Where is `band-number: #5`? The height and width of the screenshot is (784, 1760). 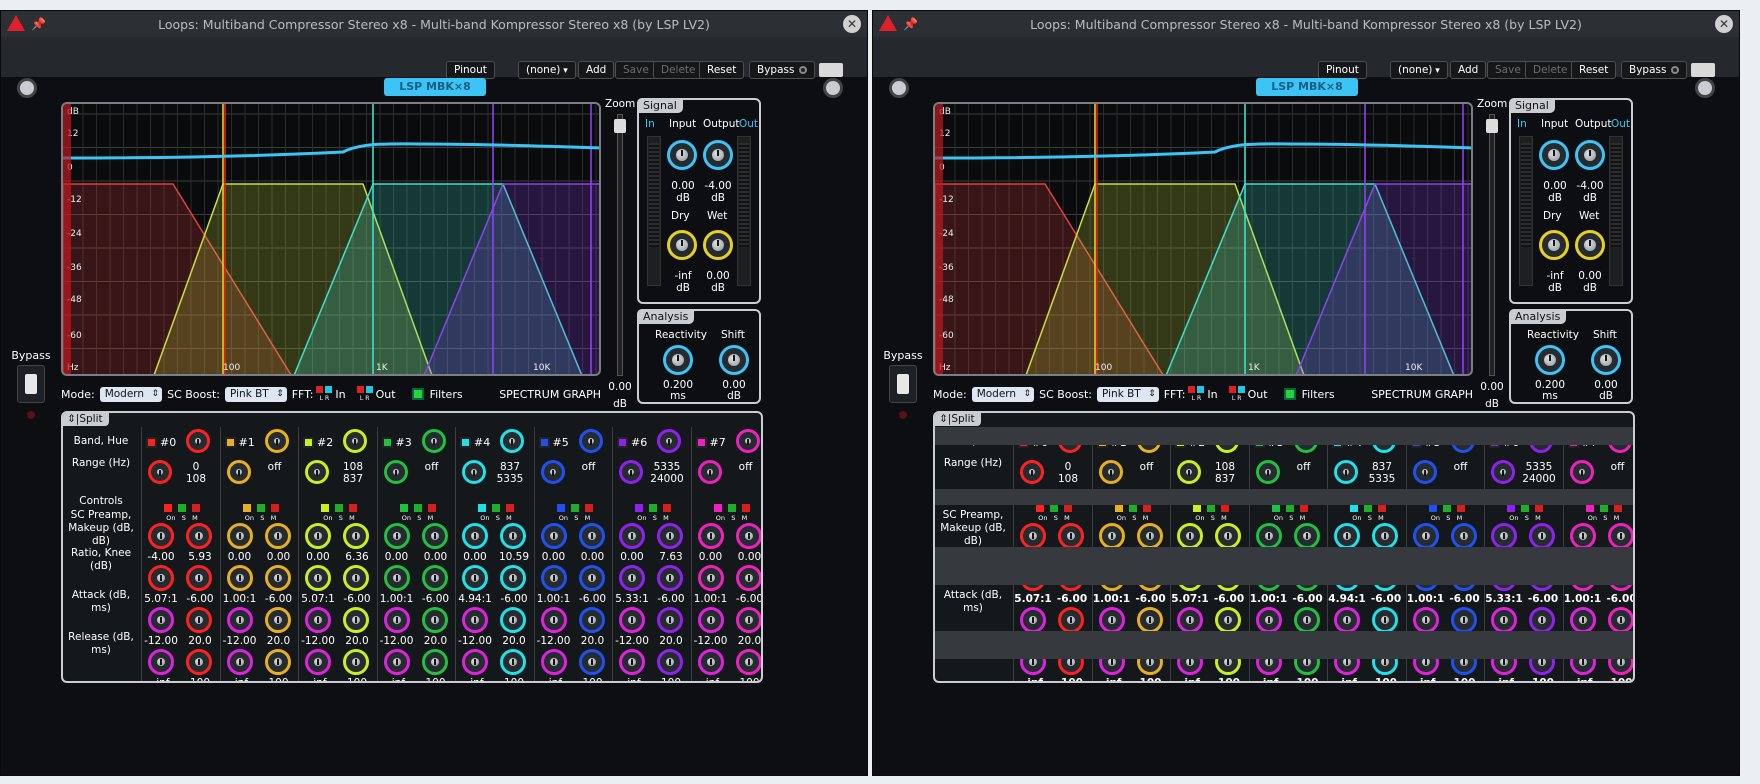 band-number: #5 is located at coordinates (553, 442).